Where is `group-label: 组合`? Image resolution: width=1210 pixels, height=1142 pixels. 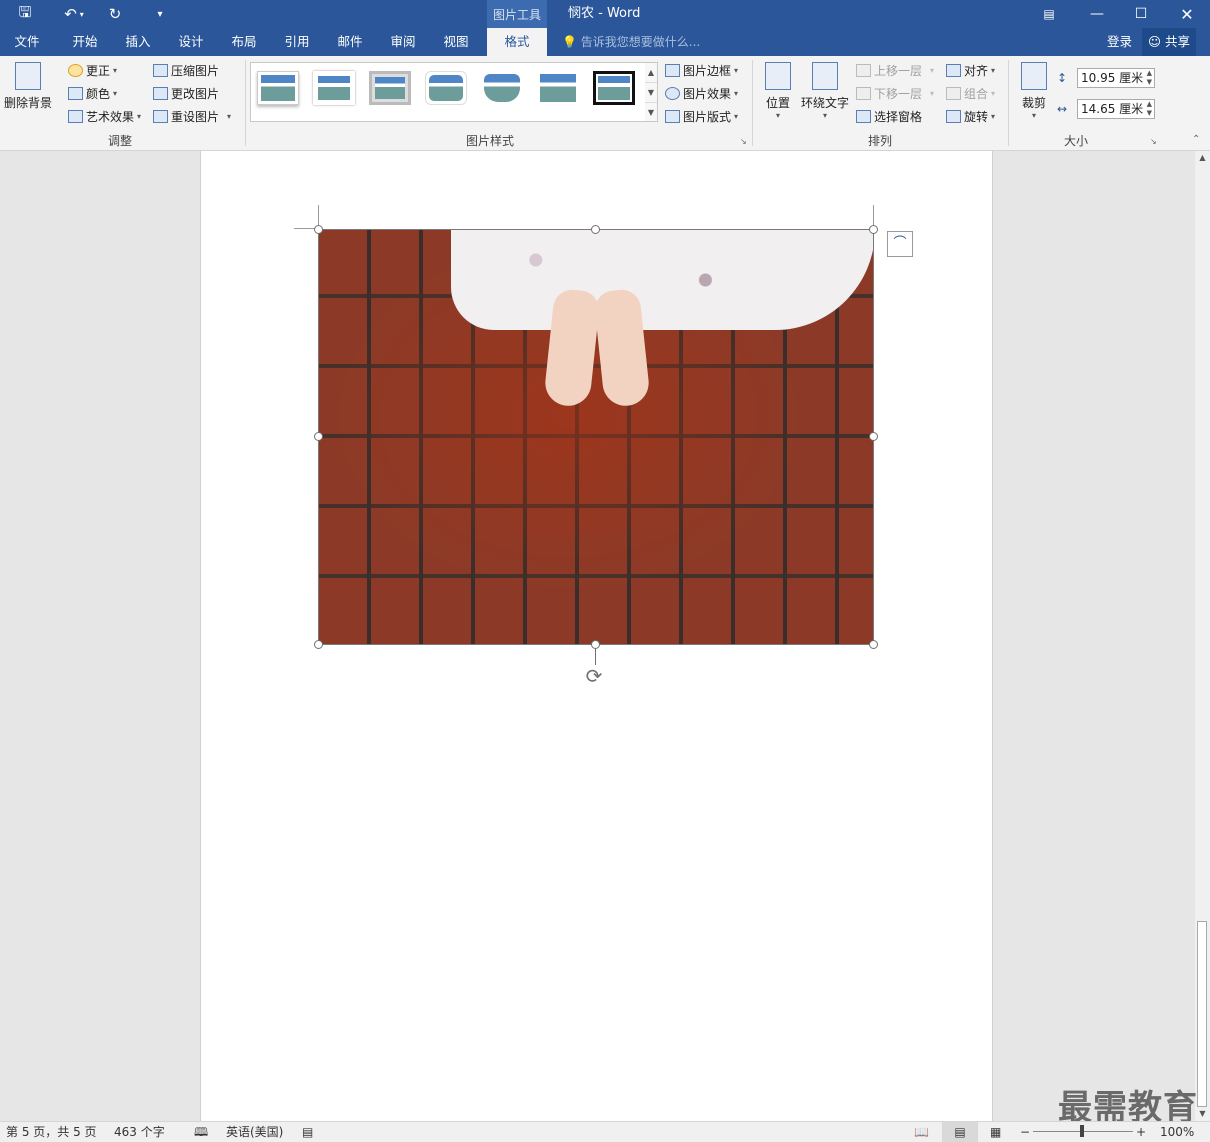
group-label: 组合 is located at coordinates (976, 93).